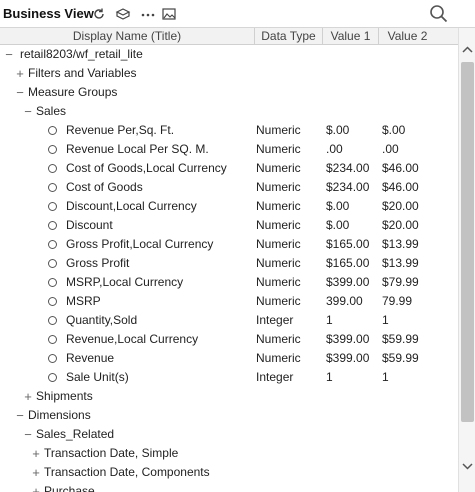 Image resolution: width=475 pixels, height=492 pixels. I want to click on field-label: MSRP, so click(83, 301).